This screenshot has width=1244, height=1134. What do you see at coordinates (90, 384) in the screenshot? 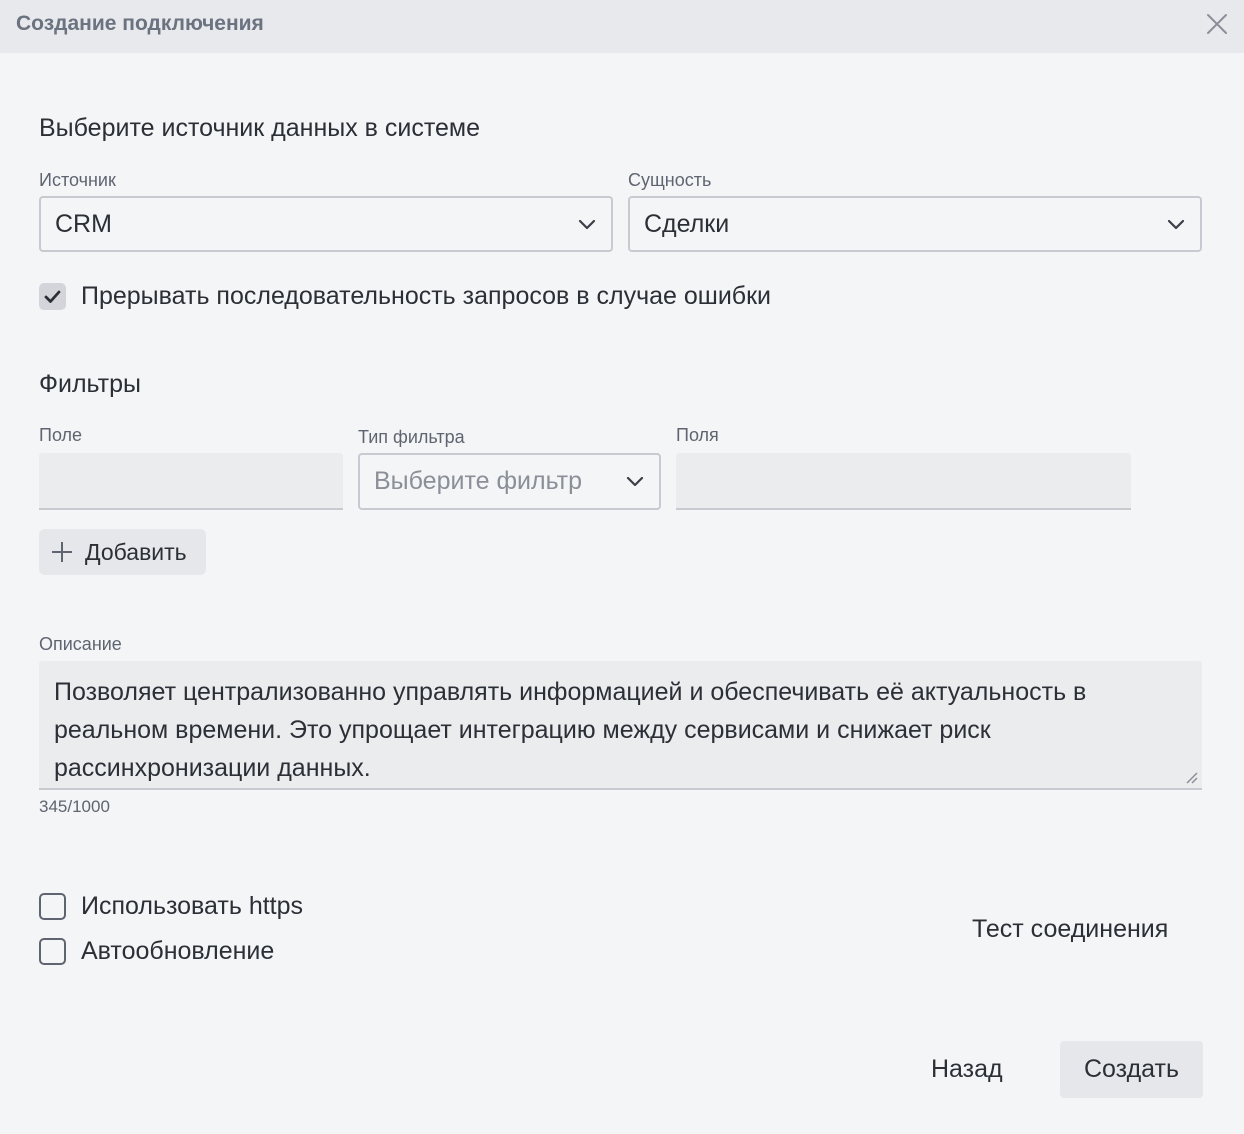
I see `filters-title: Фильтры` at bounding box center [90, 384].